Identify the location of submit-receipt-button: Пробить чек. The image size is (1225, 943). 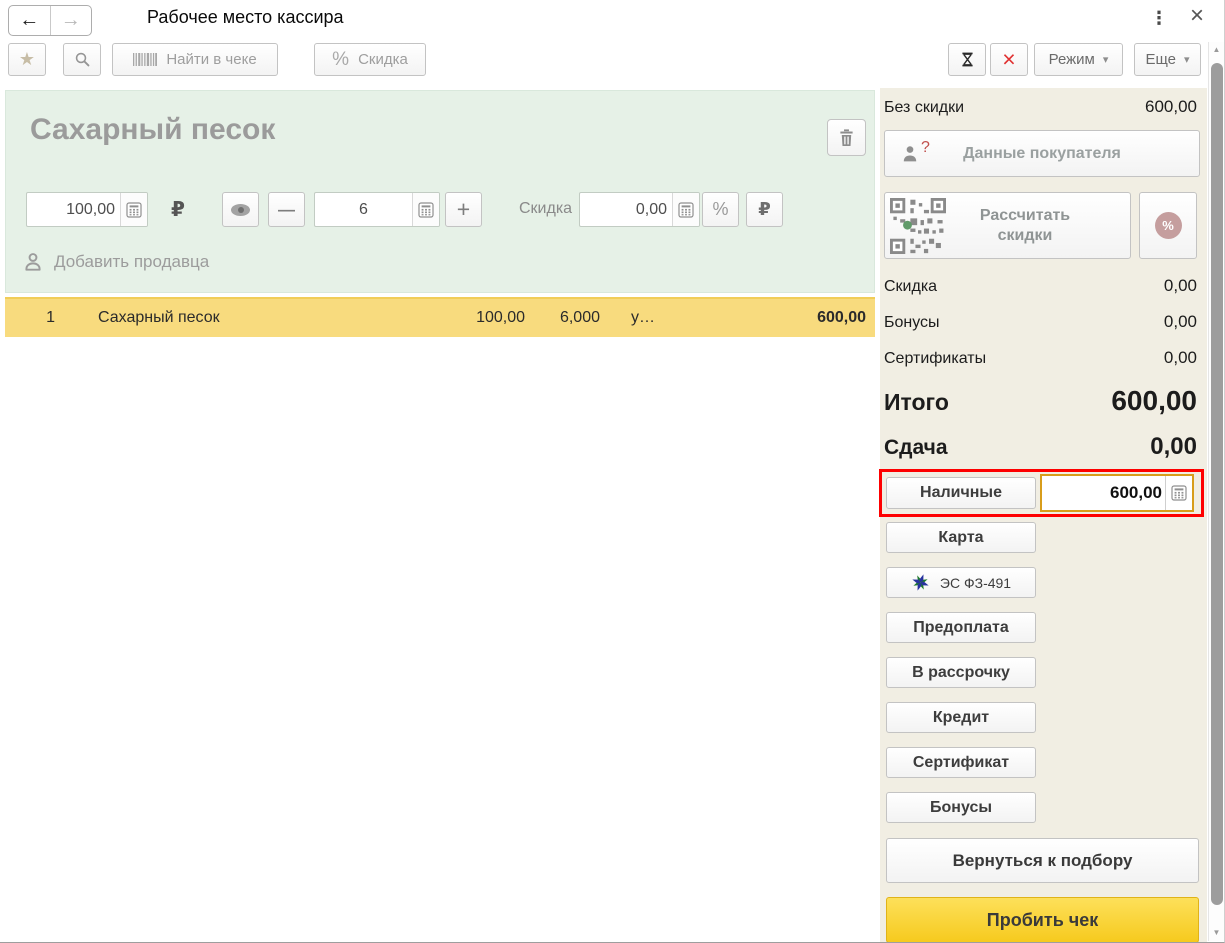
(1042, 919).